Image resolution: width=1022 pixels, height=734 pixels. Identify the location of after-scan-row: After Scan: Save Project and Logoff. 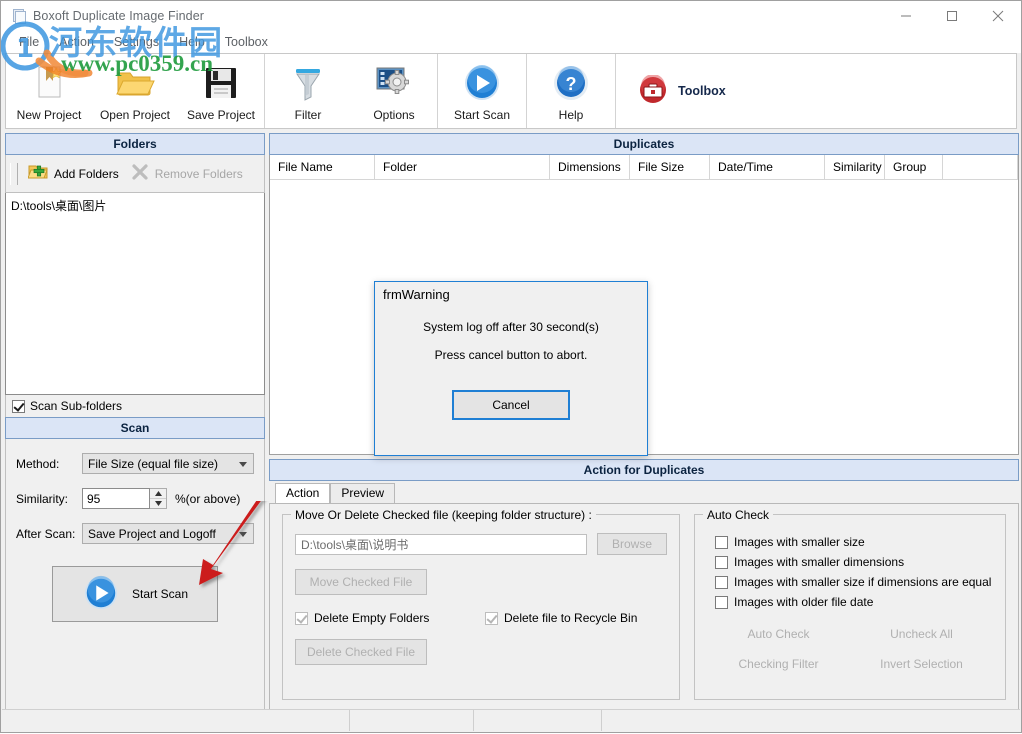
(135, 533).